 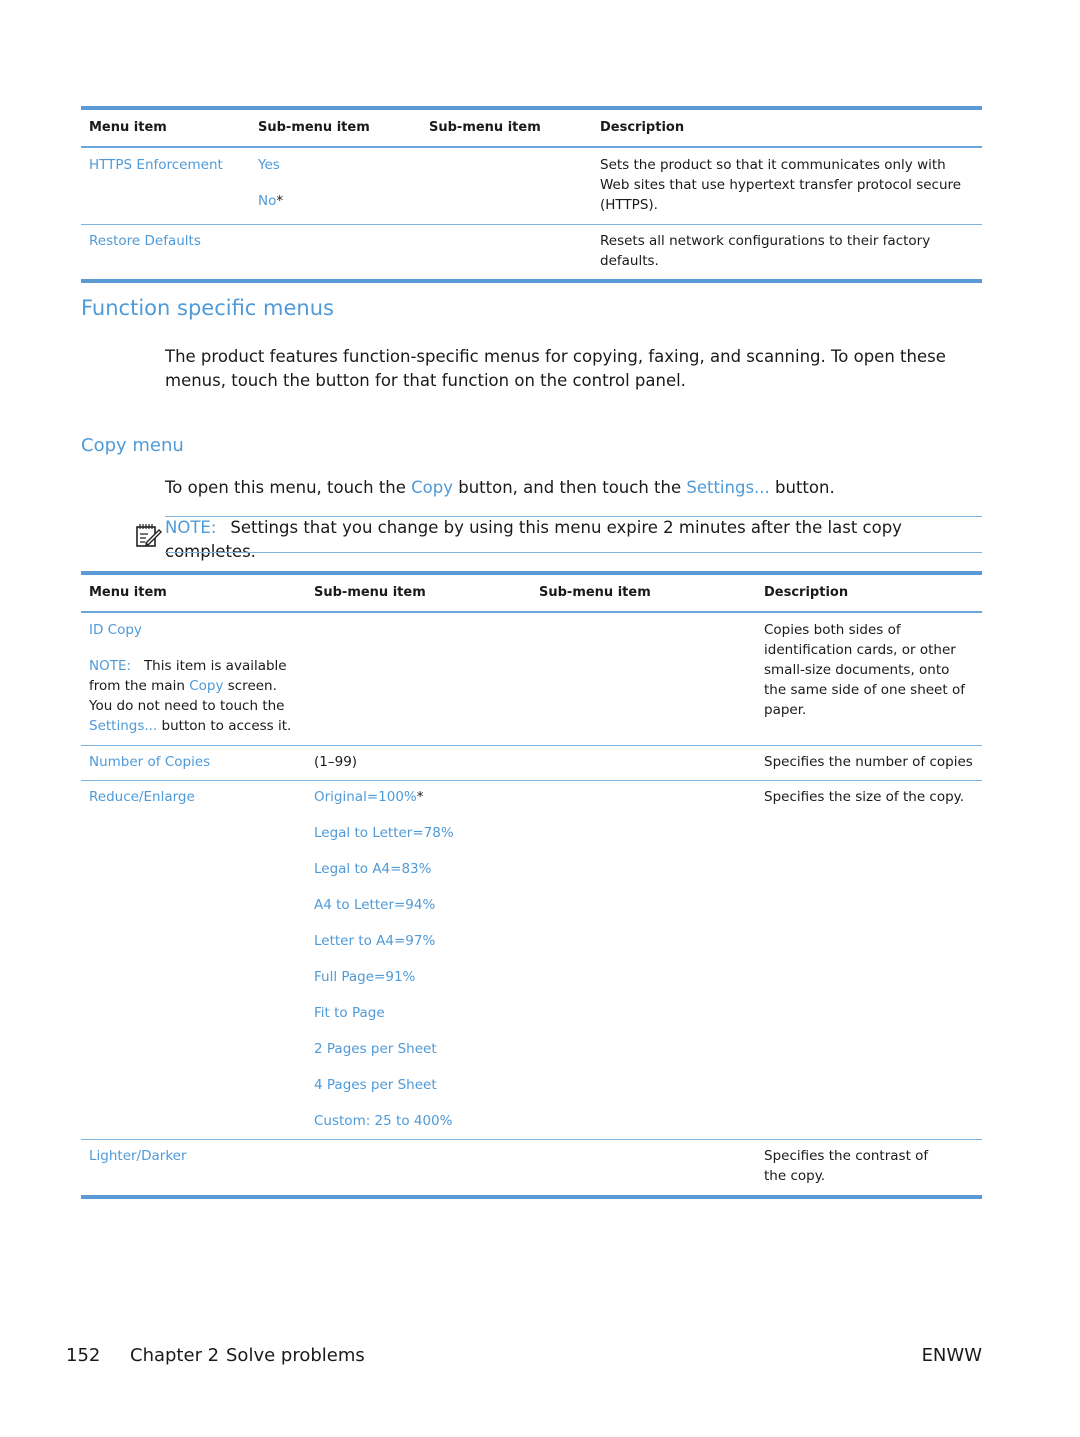 What do you see at coordinates (295, 1355) in the screenshot?
I see `chapter-title: Solve problems` at bounding box center [295, 1355].